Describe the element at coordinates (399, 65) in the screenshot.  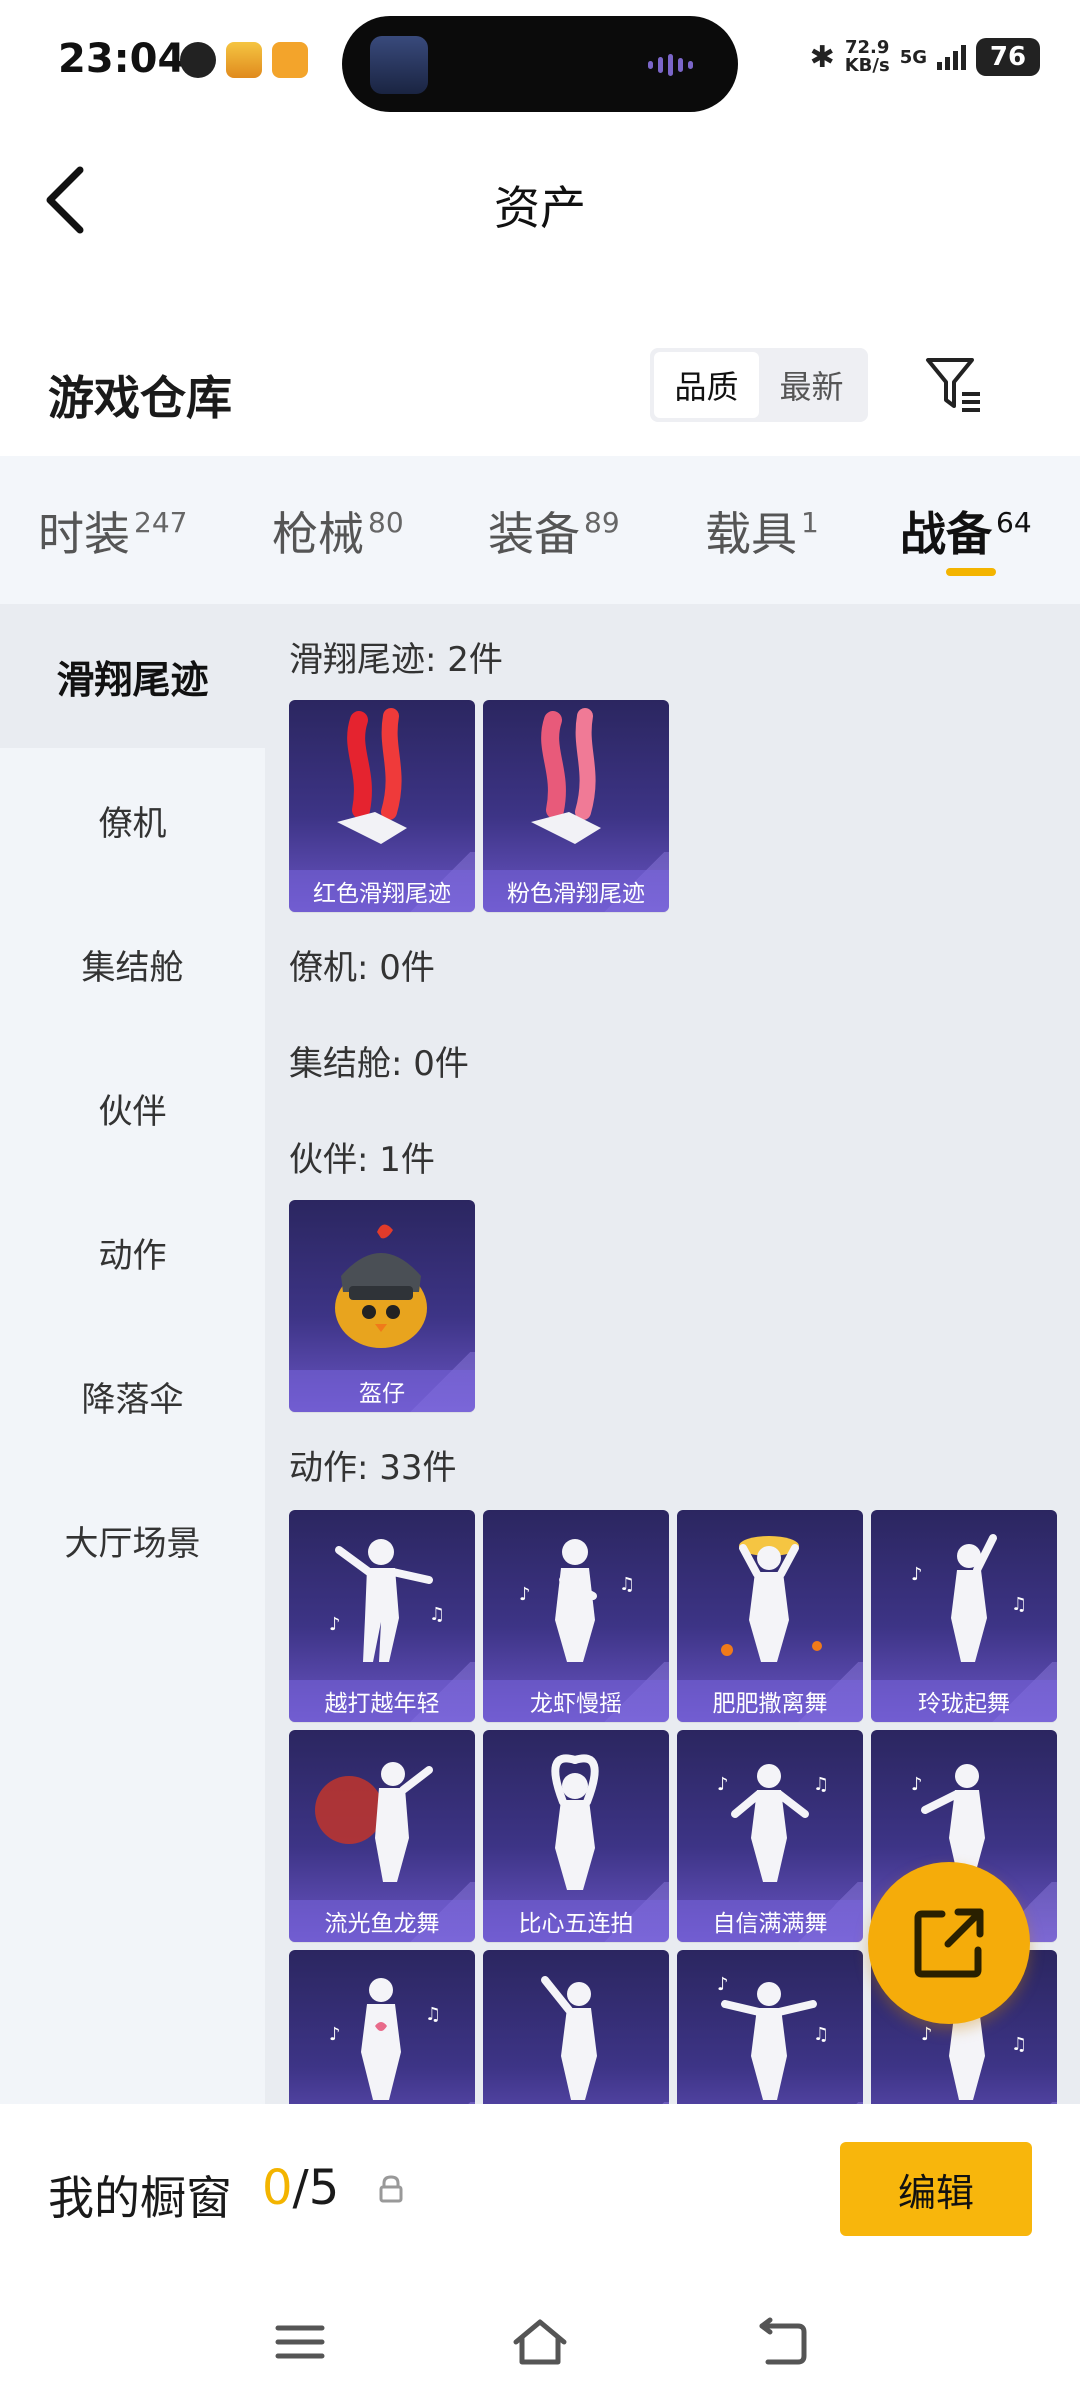
I see `media-thumbnail` at that location.